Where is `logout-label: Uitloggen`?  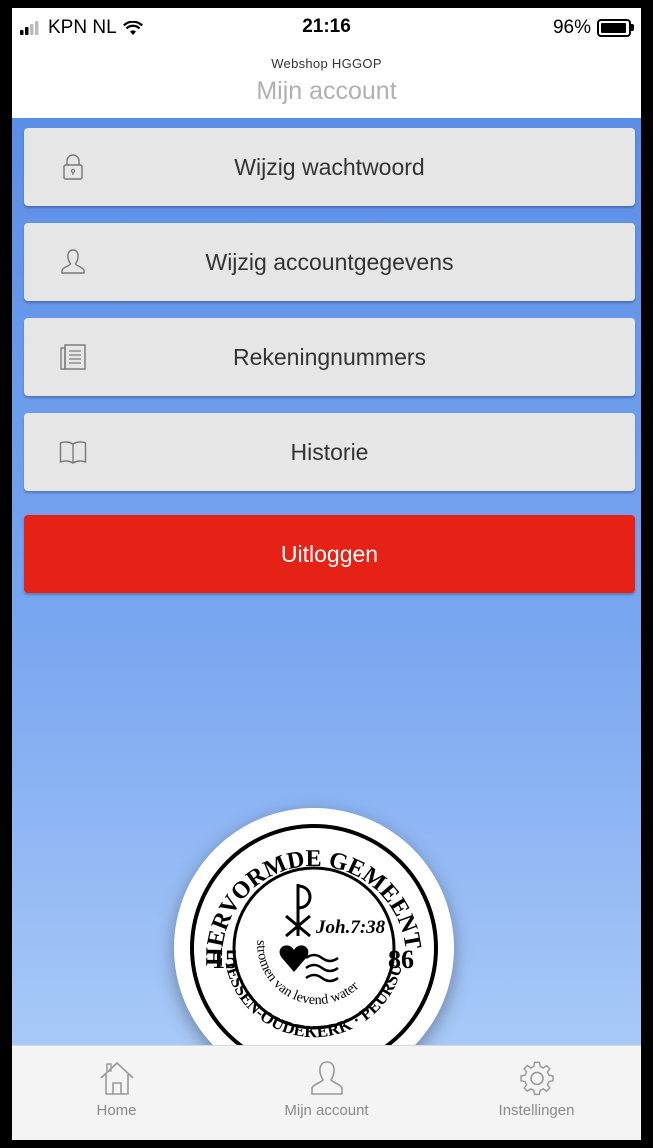 logout-label: Uitloggen is located at coordinates (329, 553).